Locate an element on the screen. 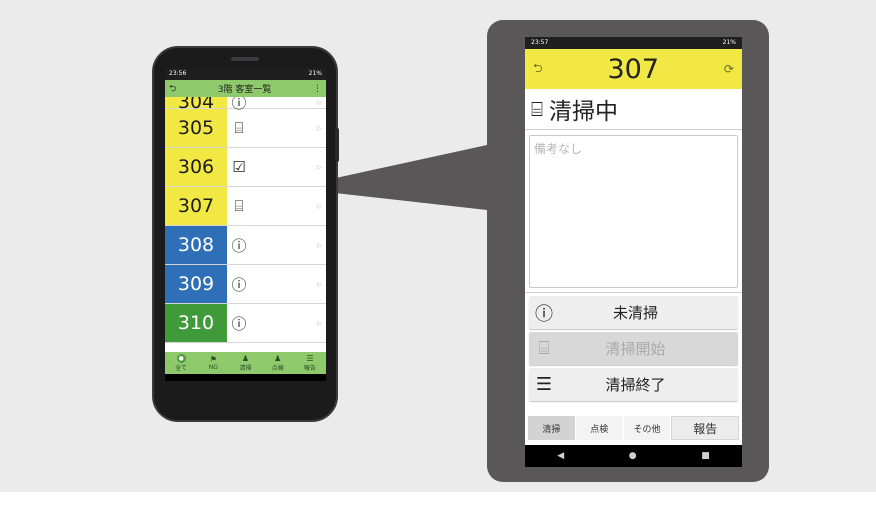 The image size is (876, 506). room-row-304: 304 ⓘ ▷ is located at coordinates (245, 104).